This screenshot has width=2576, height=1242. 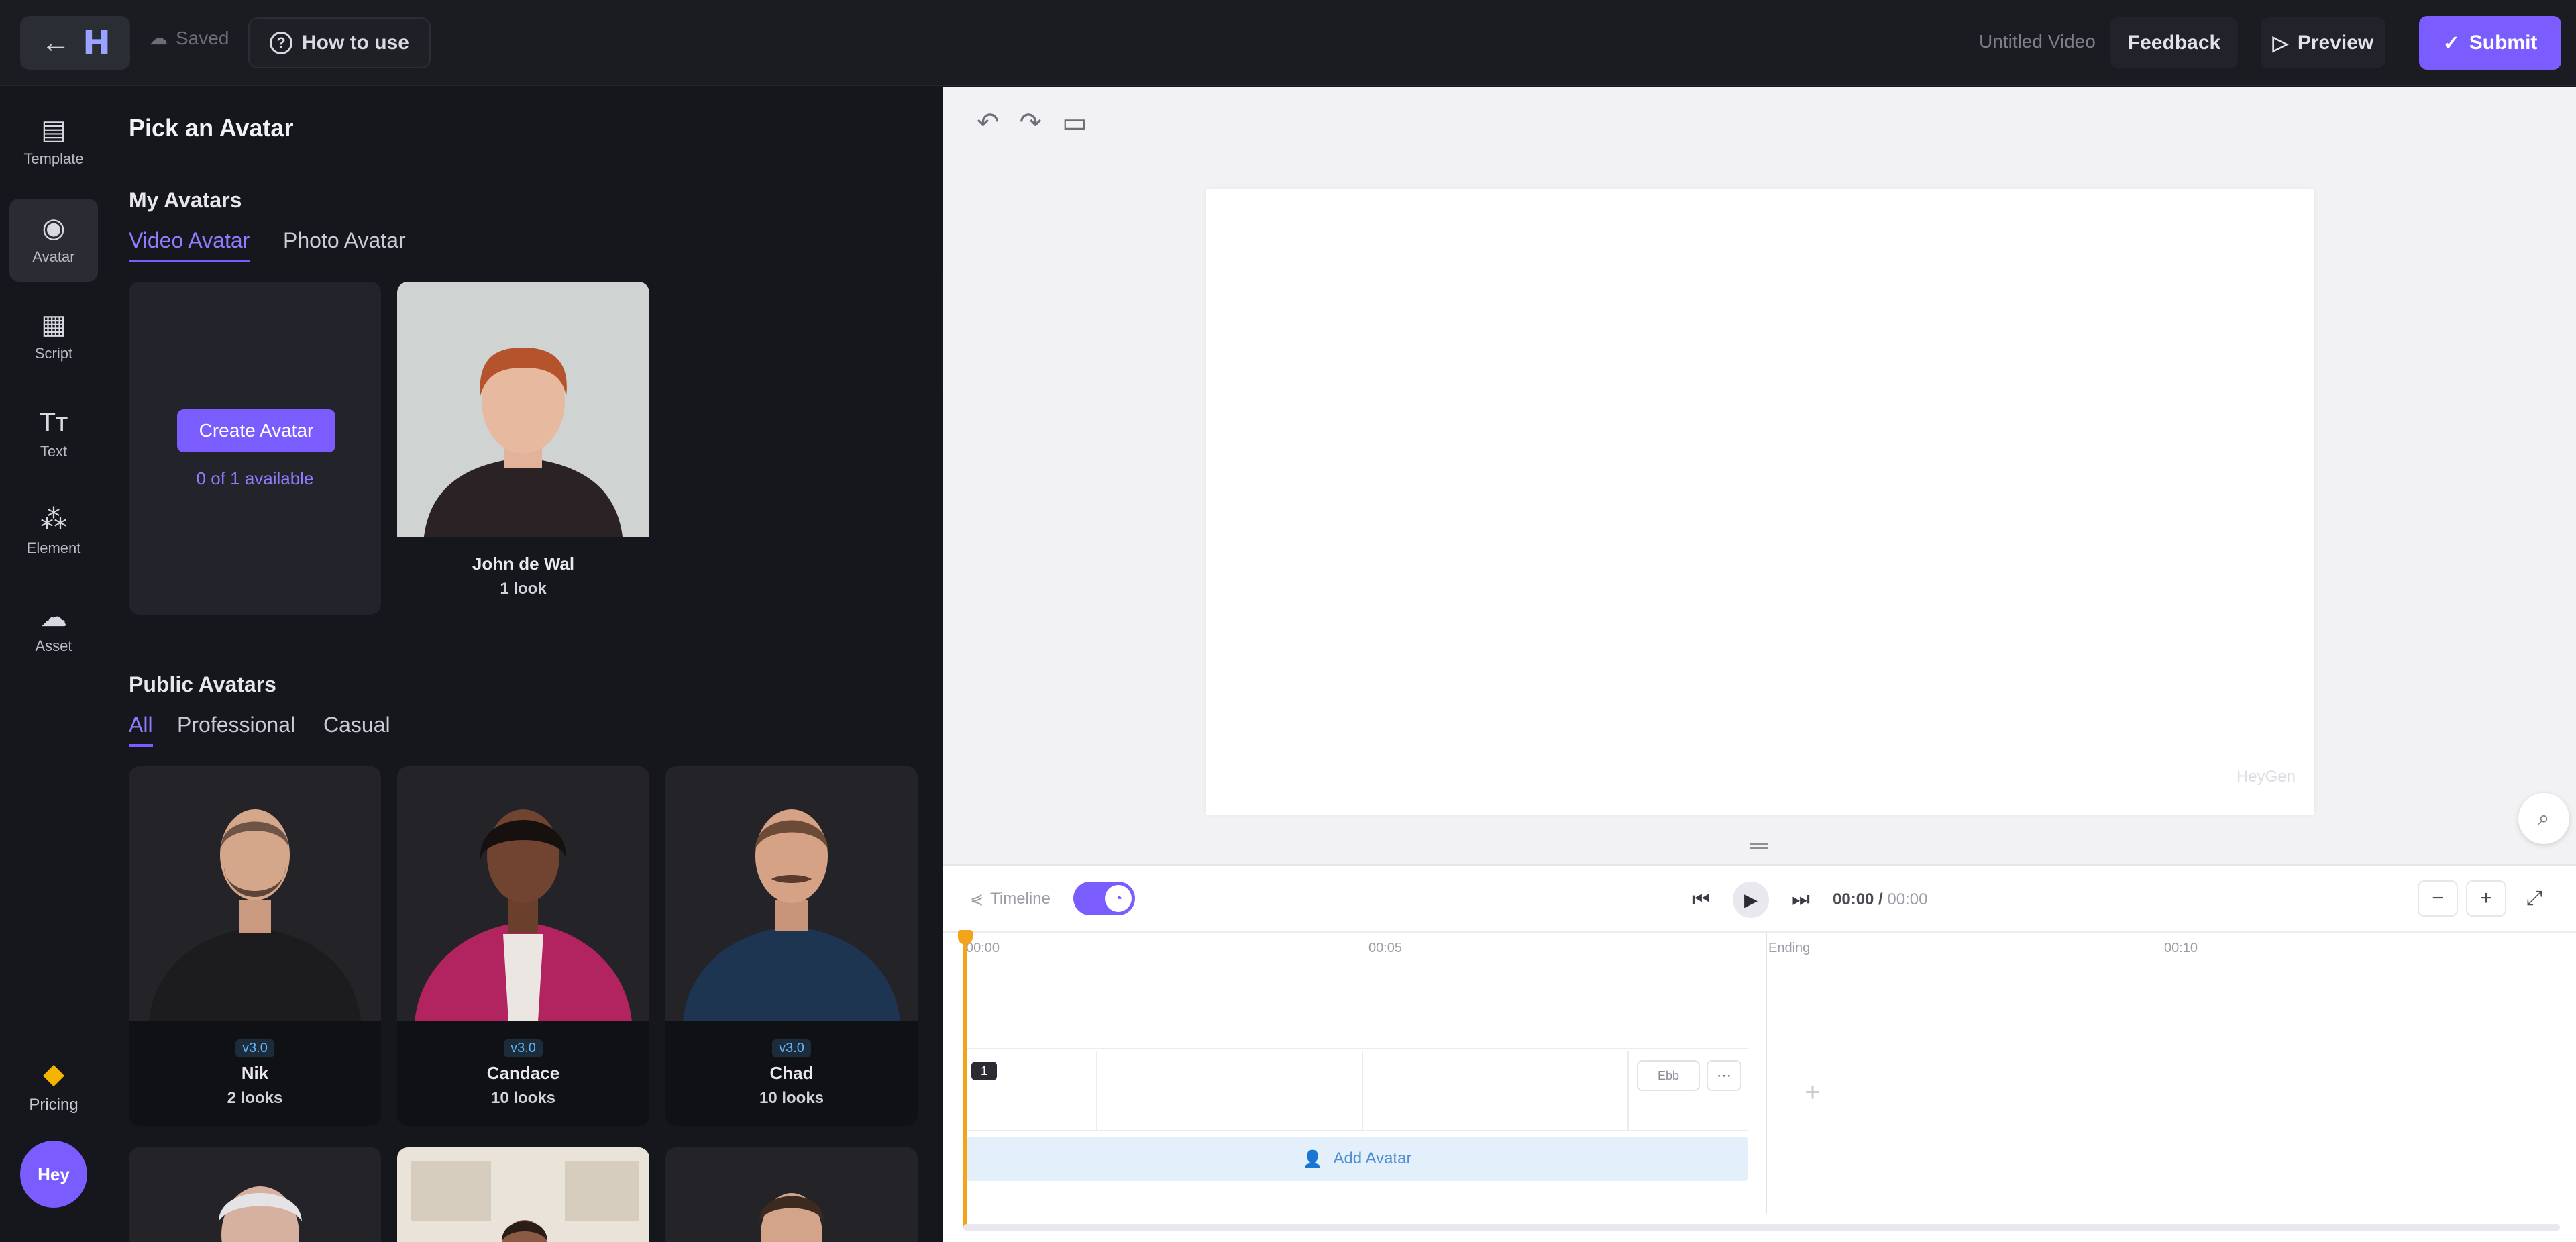 I want to click on add-scene-button: +, so click(x=1812, y=1092).